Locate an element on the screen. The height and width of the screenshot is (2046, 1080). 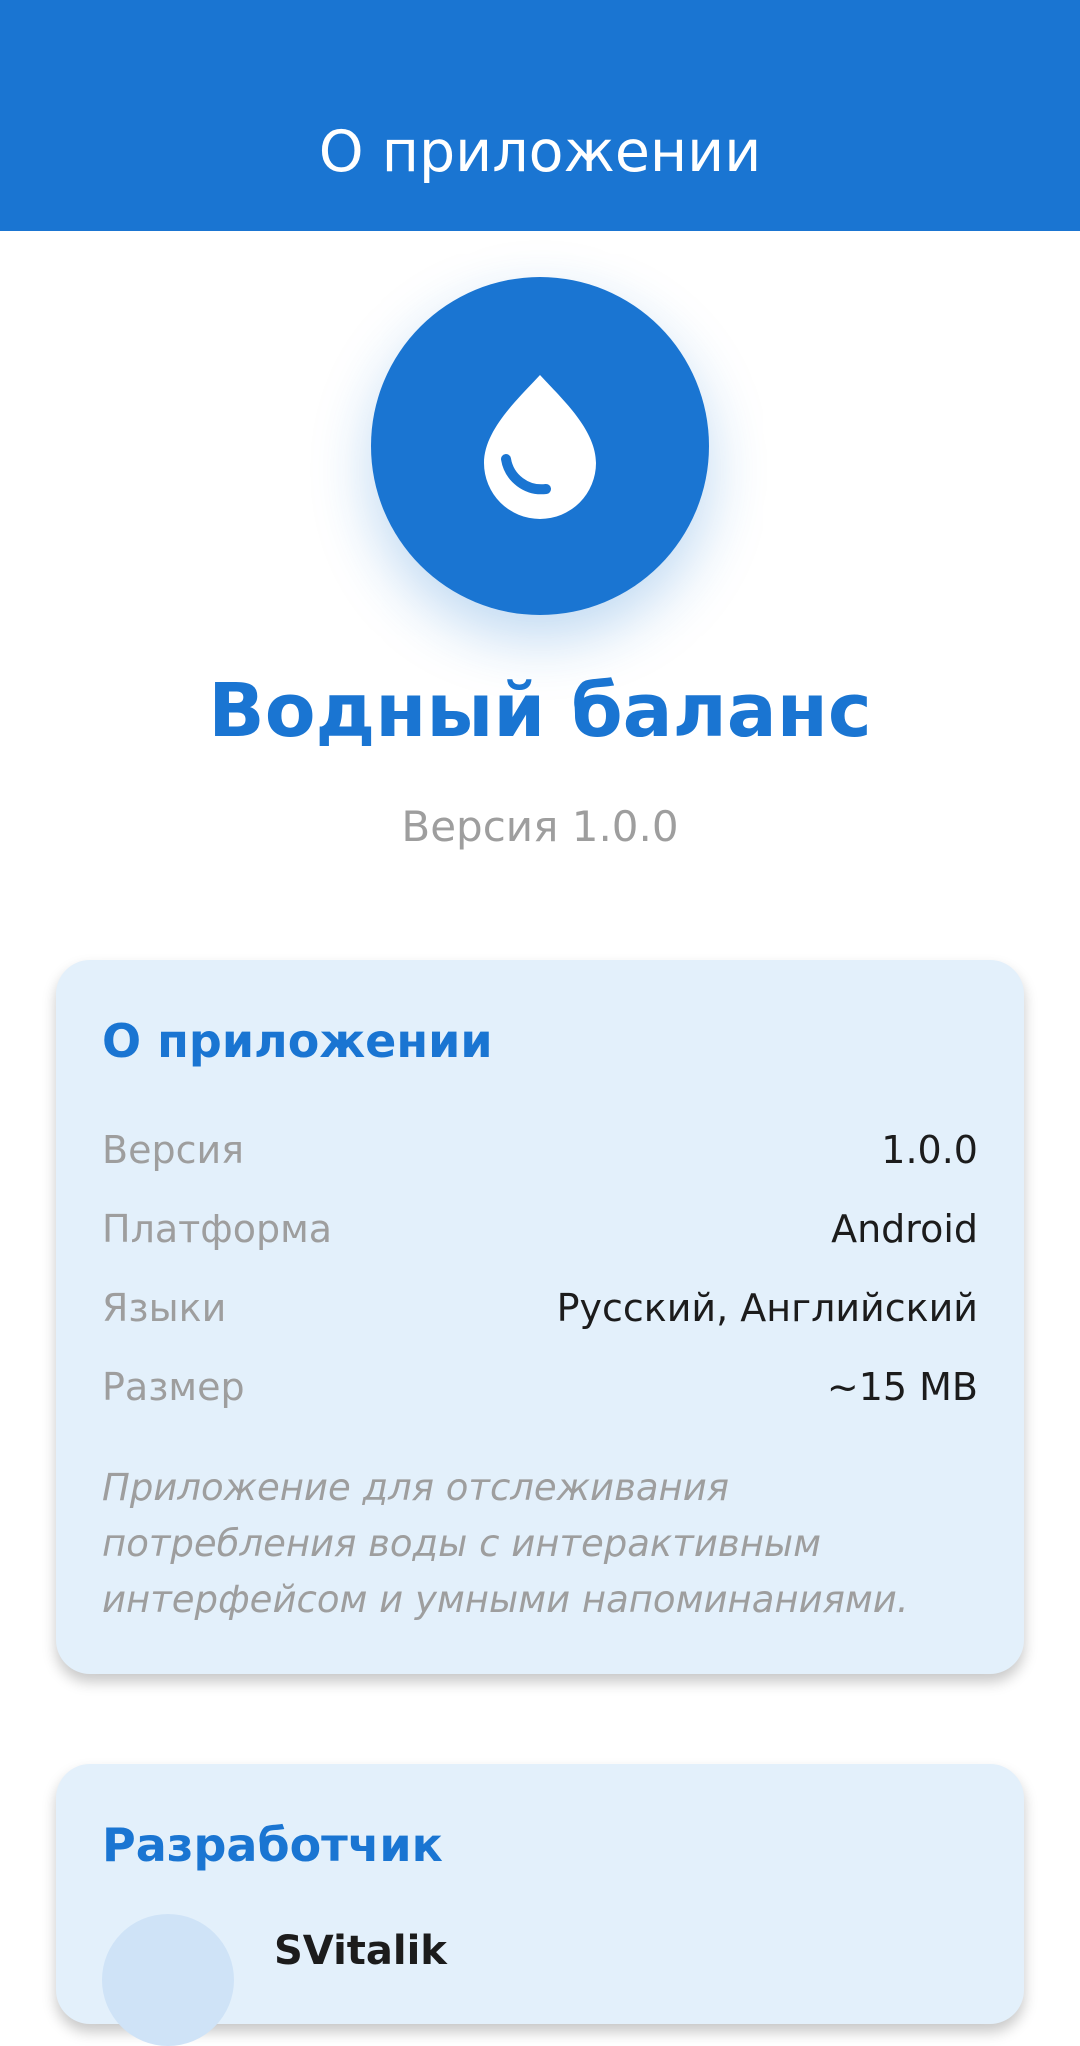
info-label: Языки is located at coordinates (164, 1307).